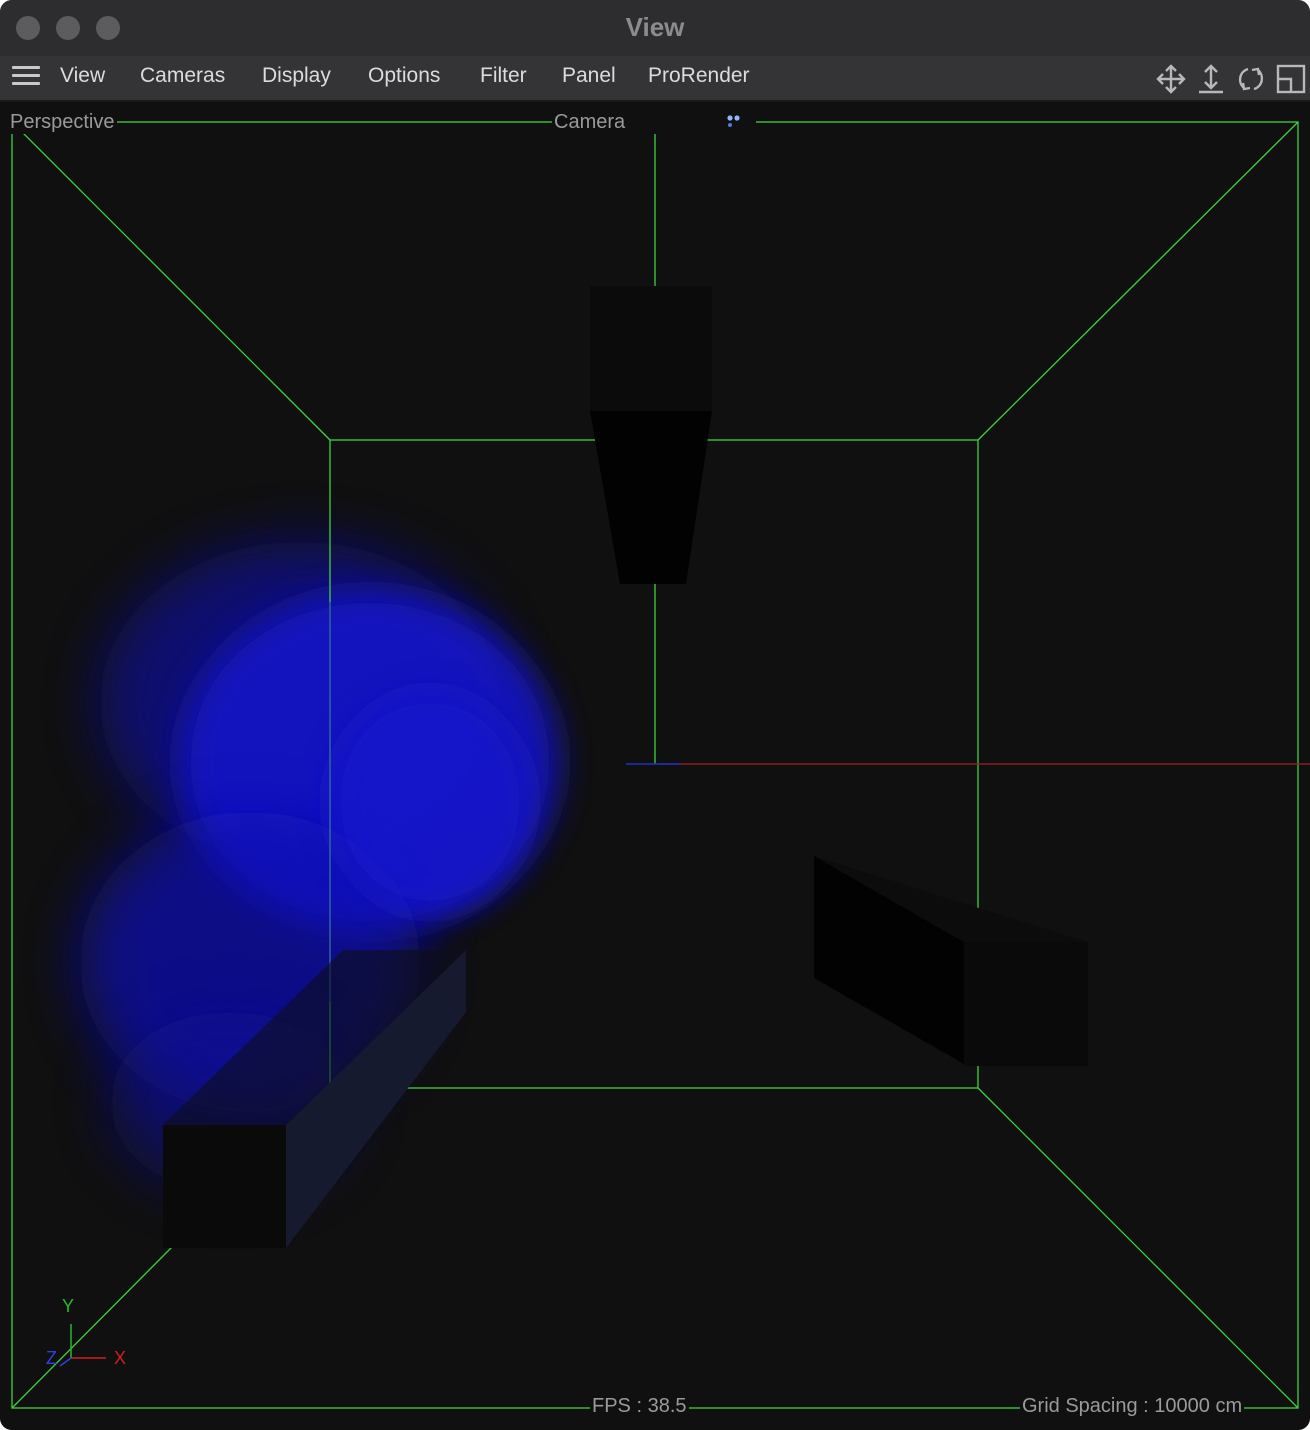 This screenshot has height=1430, width=1310. I want to click on hamburger-menu-icon, so click(26, 77).